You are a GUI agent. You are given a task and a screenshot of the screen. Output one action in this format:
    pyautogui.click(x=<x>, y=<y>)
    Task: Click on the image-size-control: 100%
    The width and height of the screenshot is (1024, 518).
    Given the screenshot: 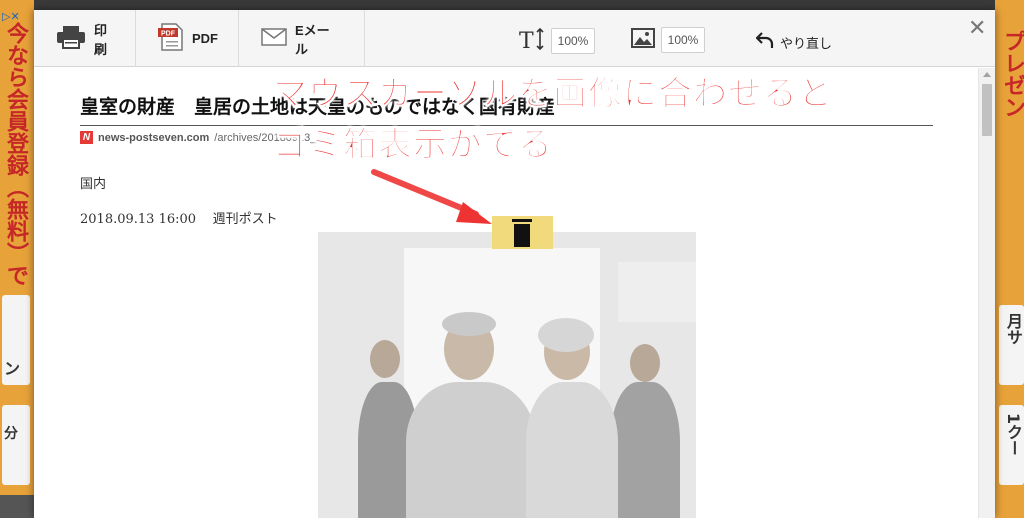 What is the action you would take?
    pyautogui.click(x=668, y=40)
    